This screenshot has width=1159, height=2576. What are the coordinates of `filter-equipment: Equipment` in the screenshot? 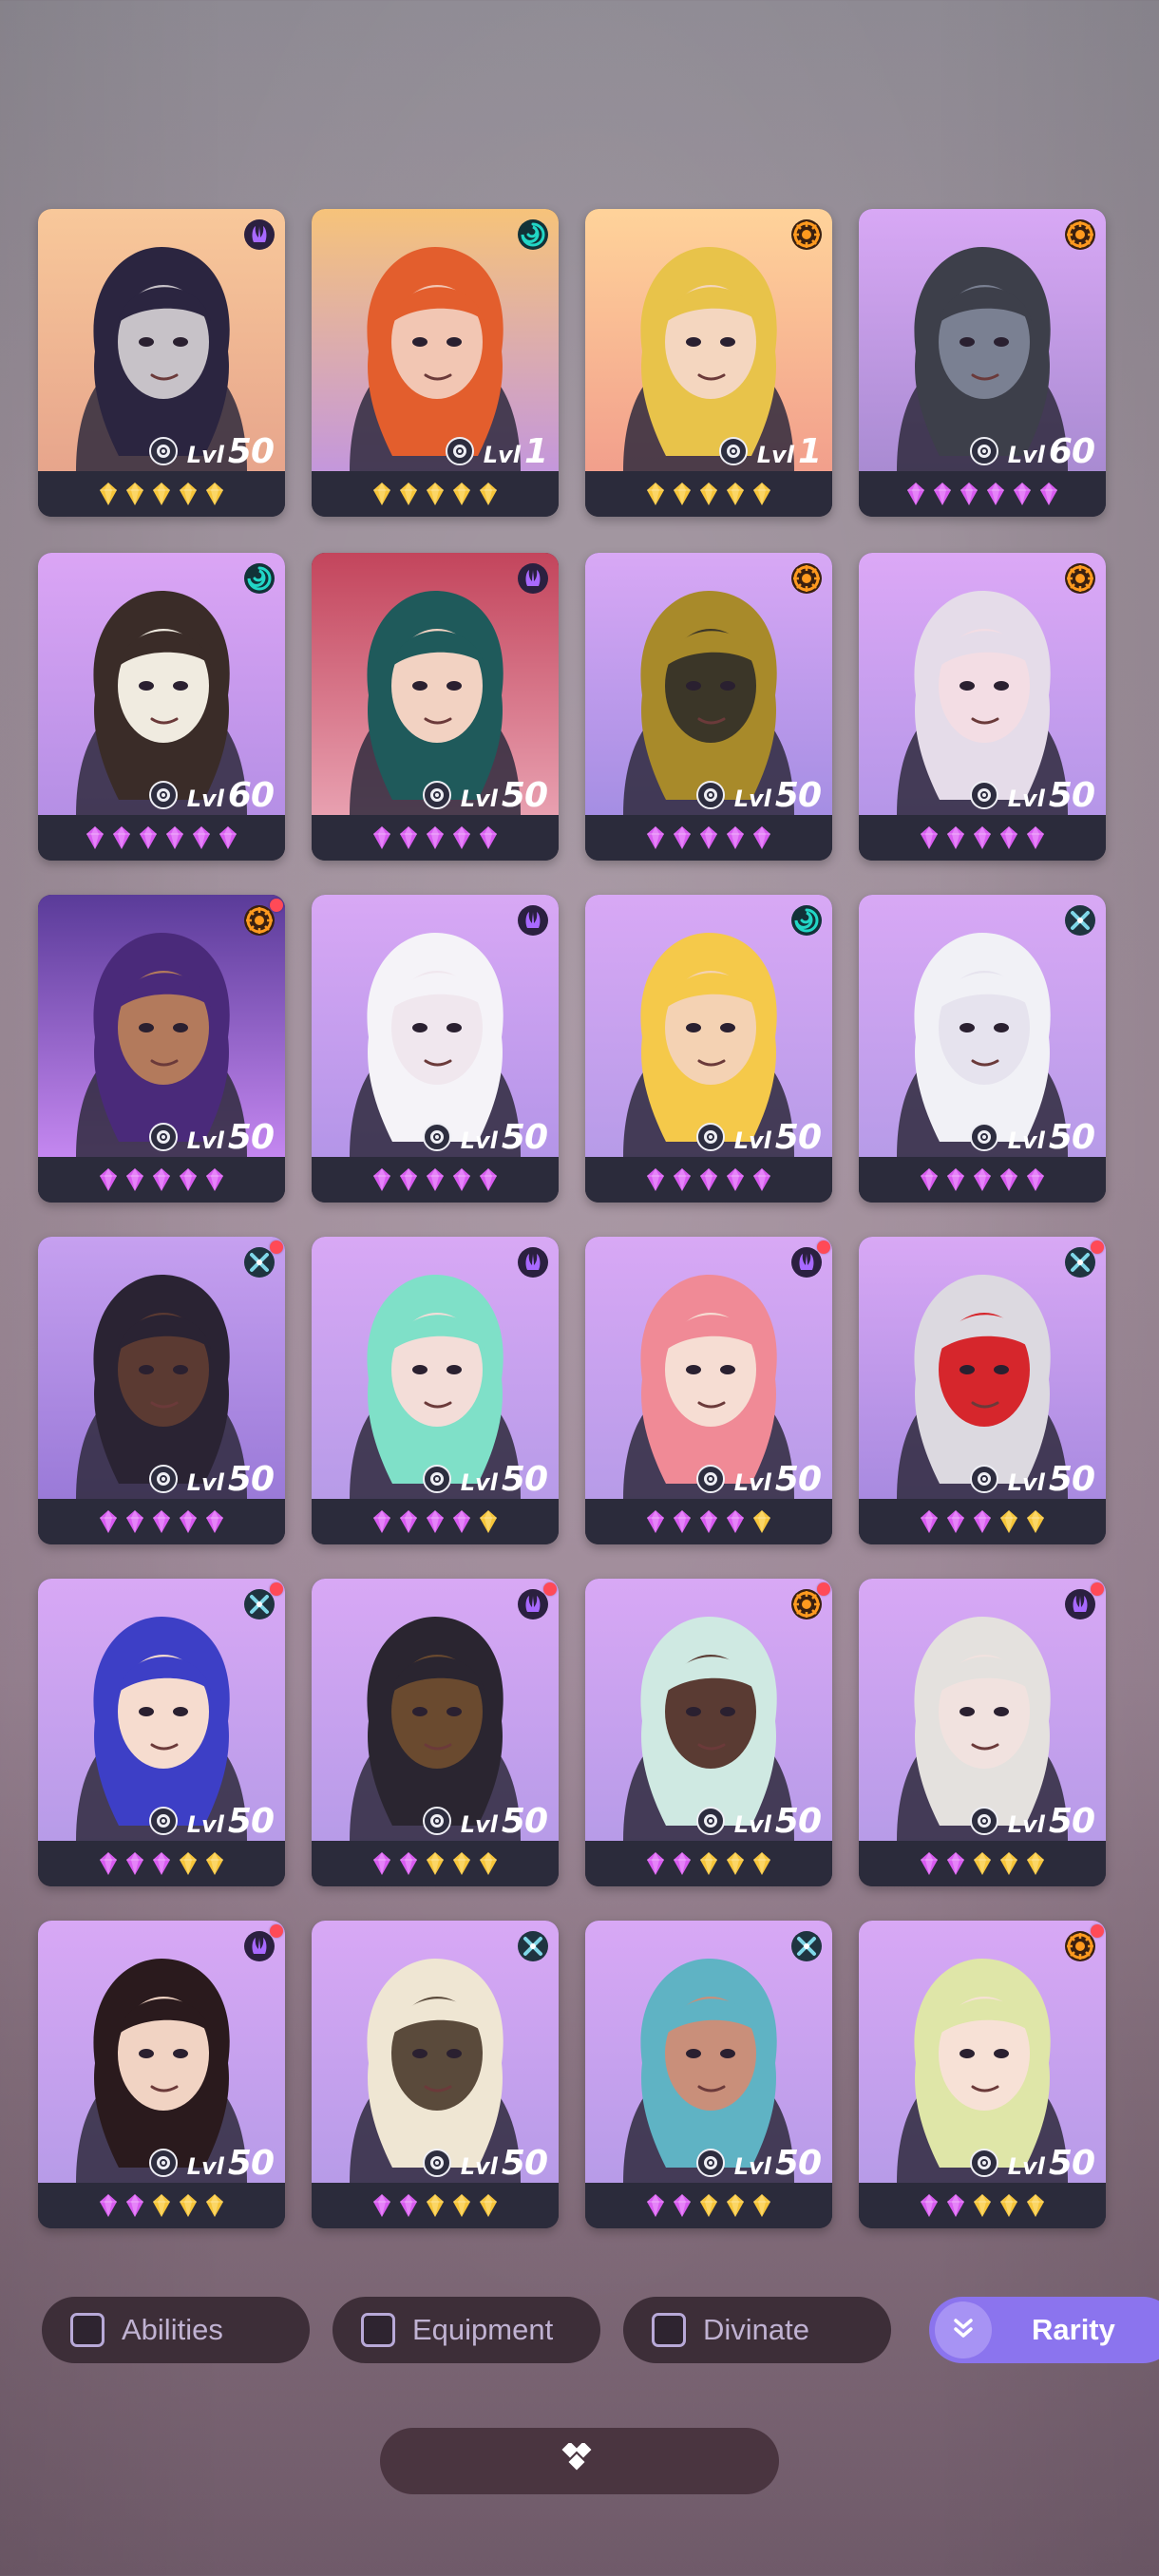 It's located at (466, 2330).